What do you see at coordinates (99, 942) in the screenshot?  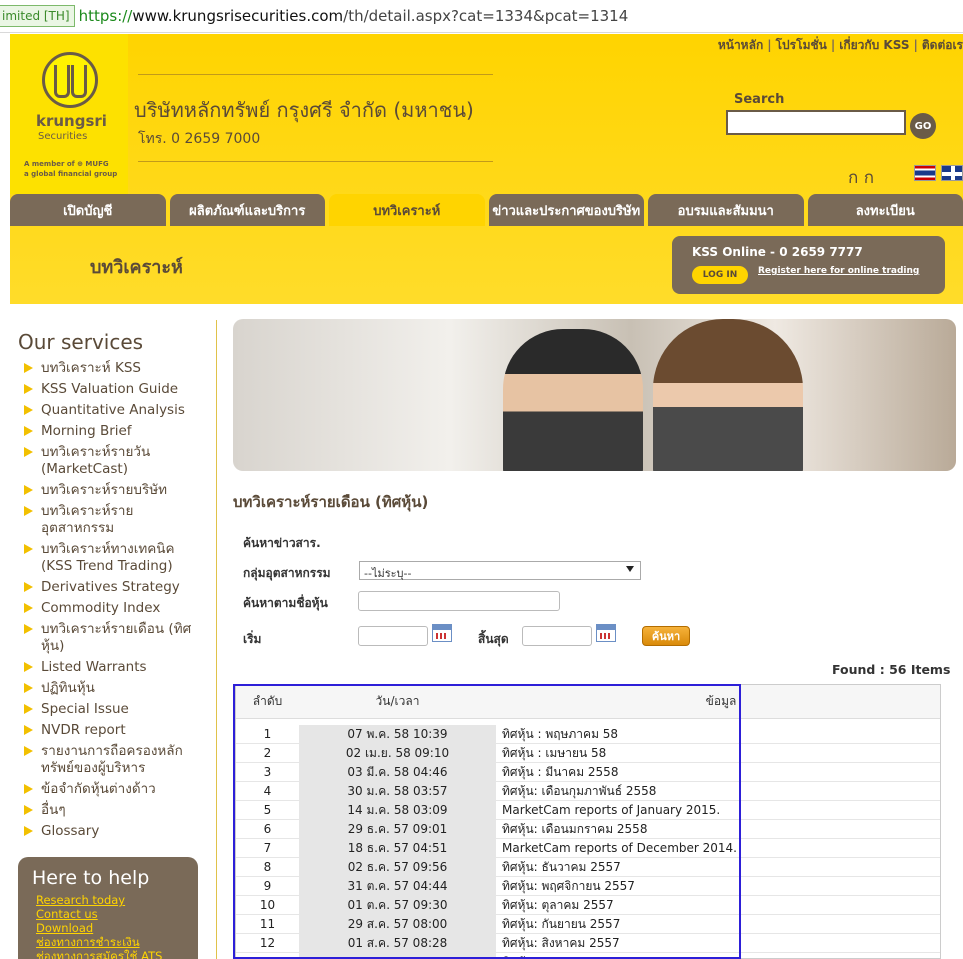 I see `help-link-payment: ช่องทางการชำระเงิน` at bounding box center [99, 942].